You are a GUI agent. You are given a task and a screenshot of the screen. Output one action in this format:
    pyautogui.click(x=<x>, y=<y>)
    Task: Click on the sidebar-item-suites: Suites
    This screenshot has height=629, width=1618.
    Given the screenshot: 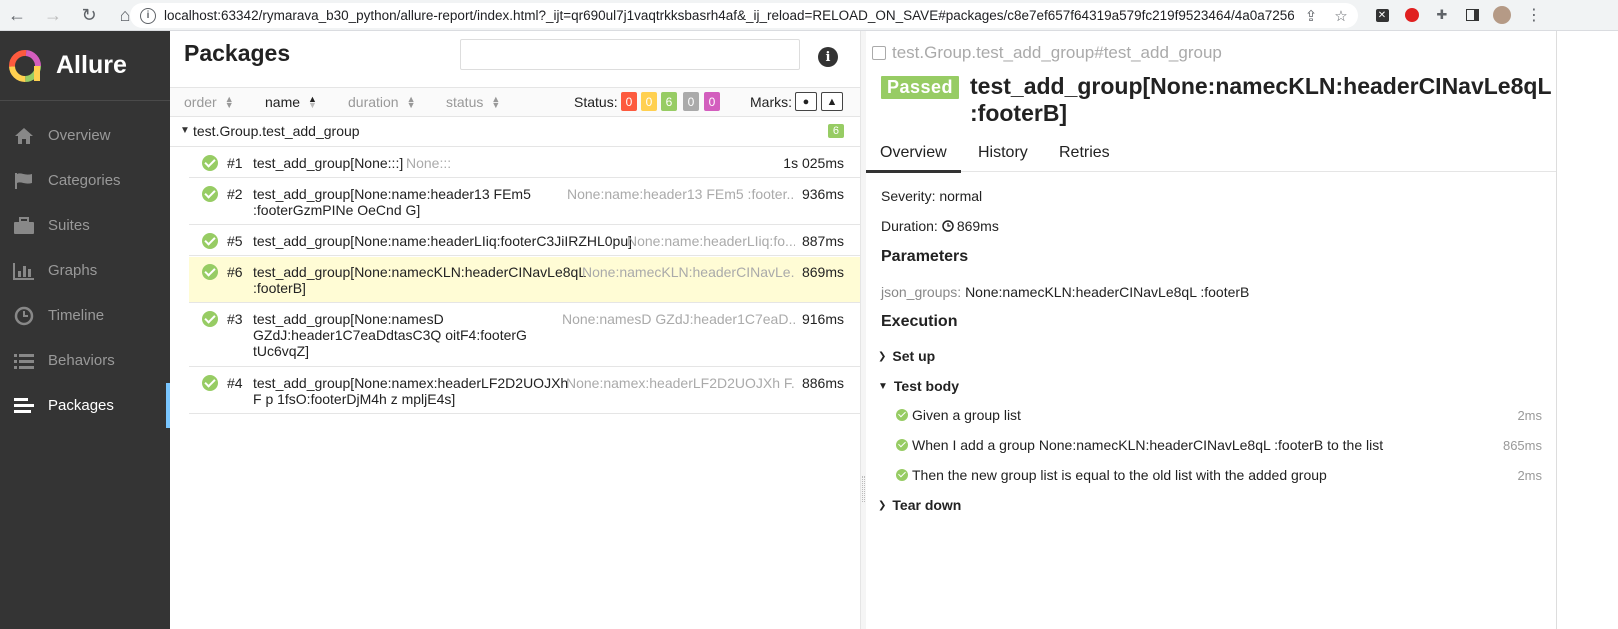 What is the action you would take?
    pyautogui.click(x=85, y=225)
    